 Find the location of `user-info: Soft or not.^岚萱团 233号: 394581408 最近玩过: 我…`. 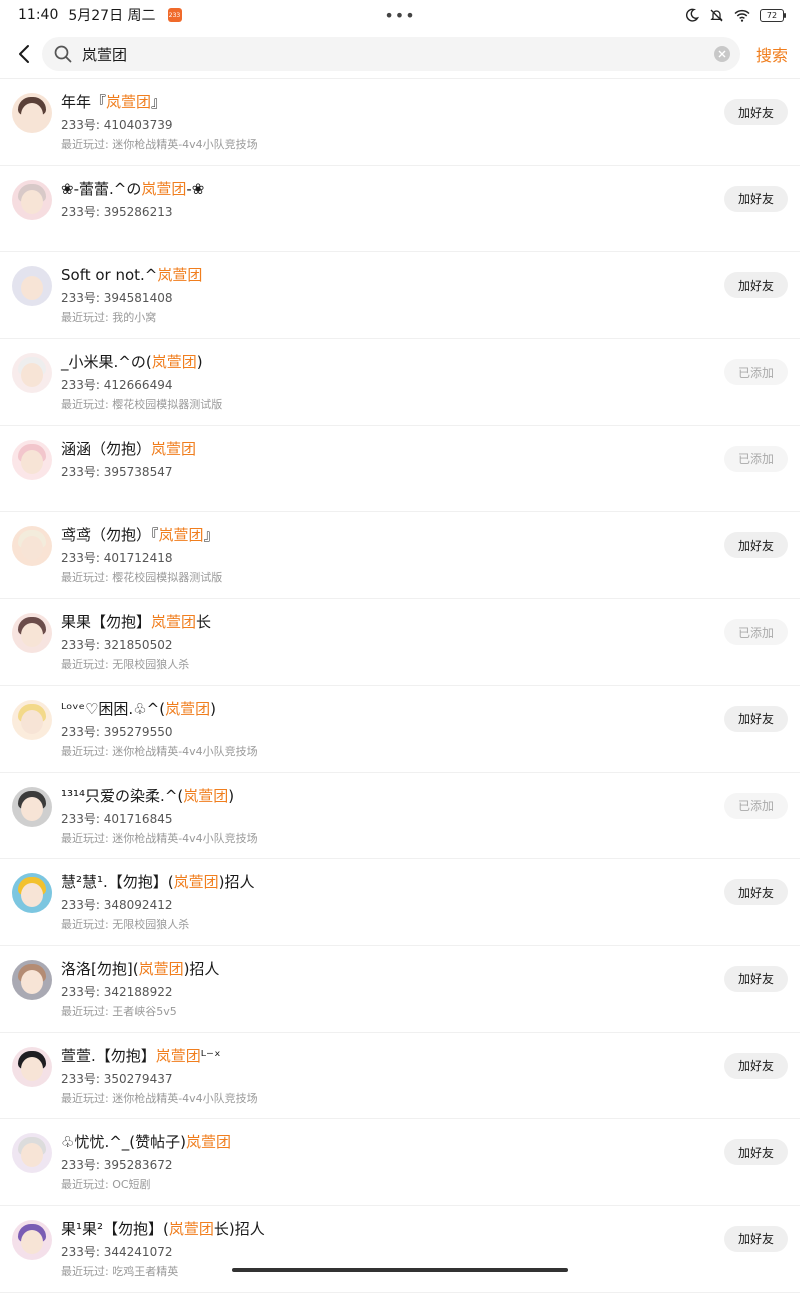

user-info: Soft or not.^岚萱团 233号: 394581408 最近玩过: 我… is located at coordinates (424, 295).